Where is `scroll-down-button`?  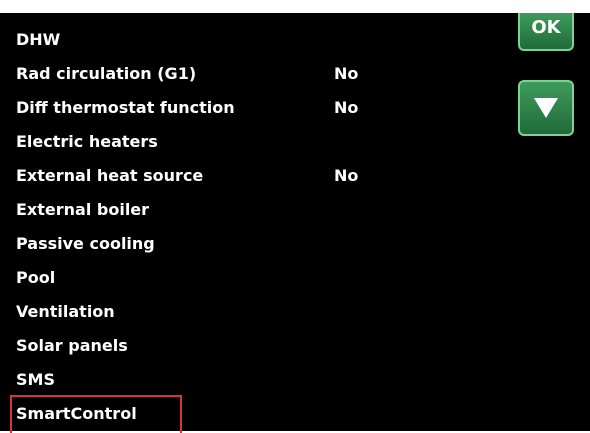 scroll-down-button is located at coordinates (546, 108).